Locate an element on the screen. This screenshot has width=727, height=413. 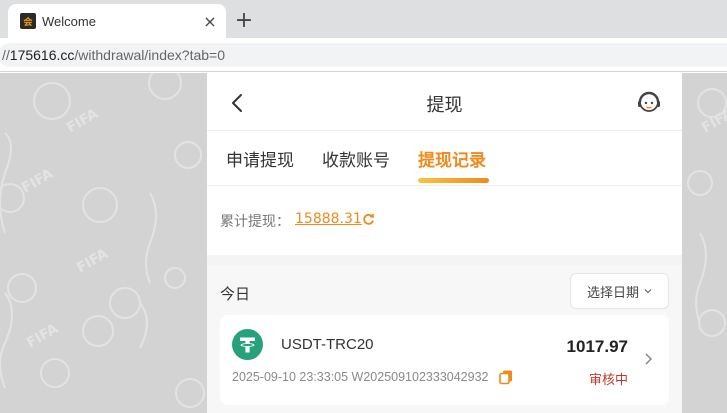
select-date-label: 选择日期 is located at coordinates (612, 293).